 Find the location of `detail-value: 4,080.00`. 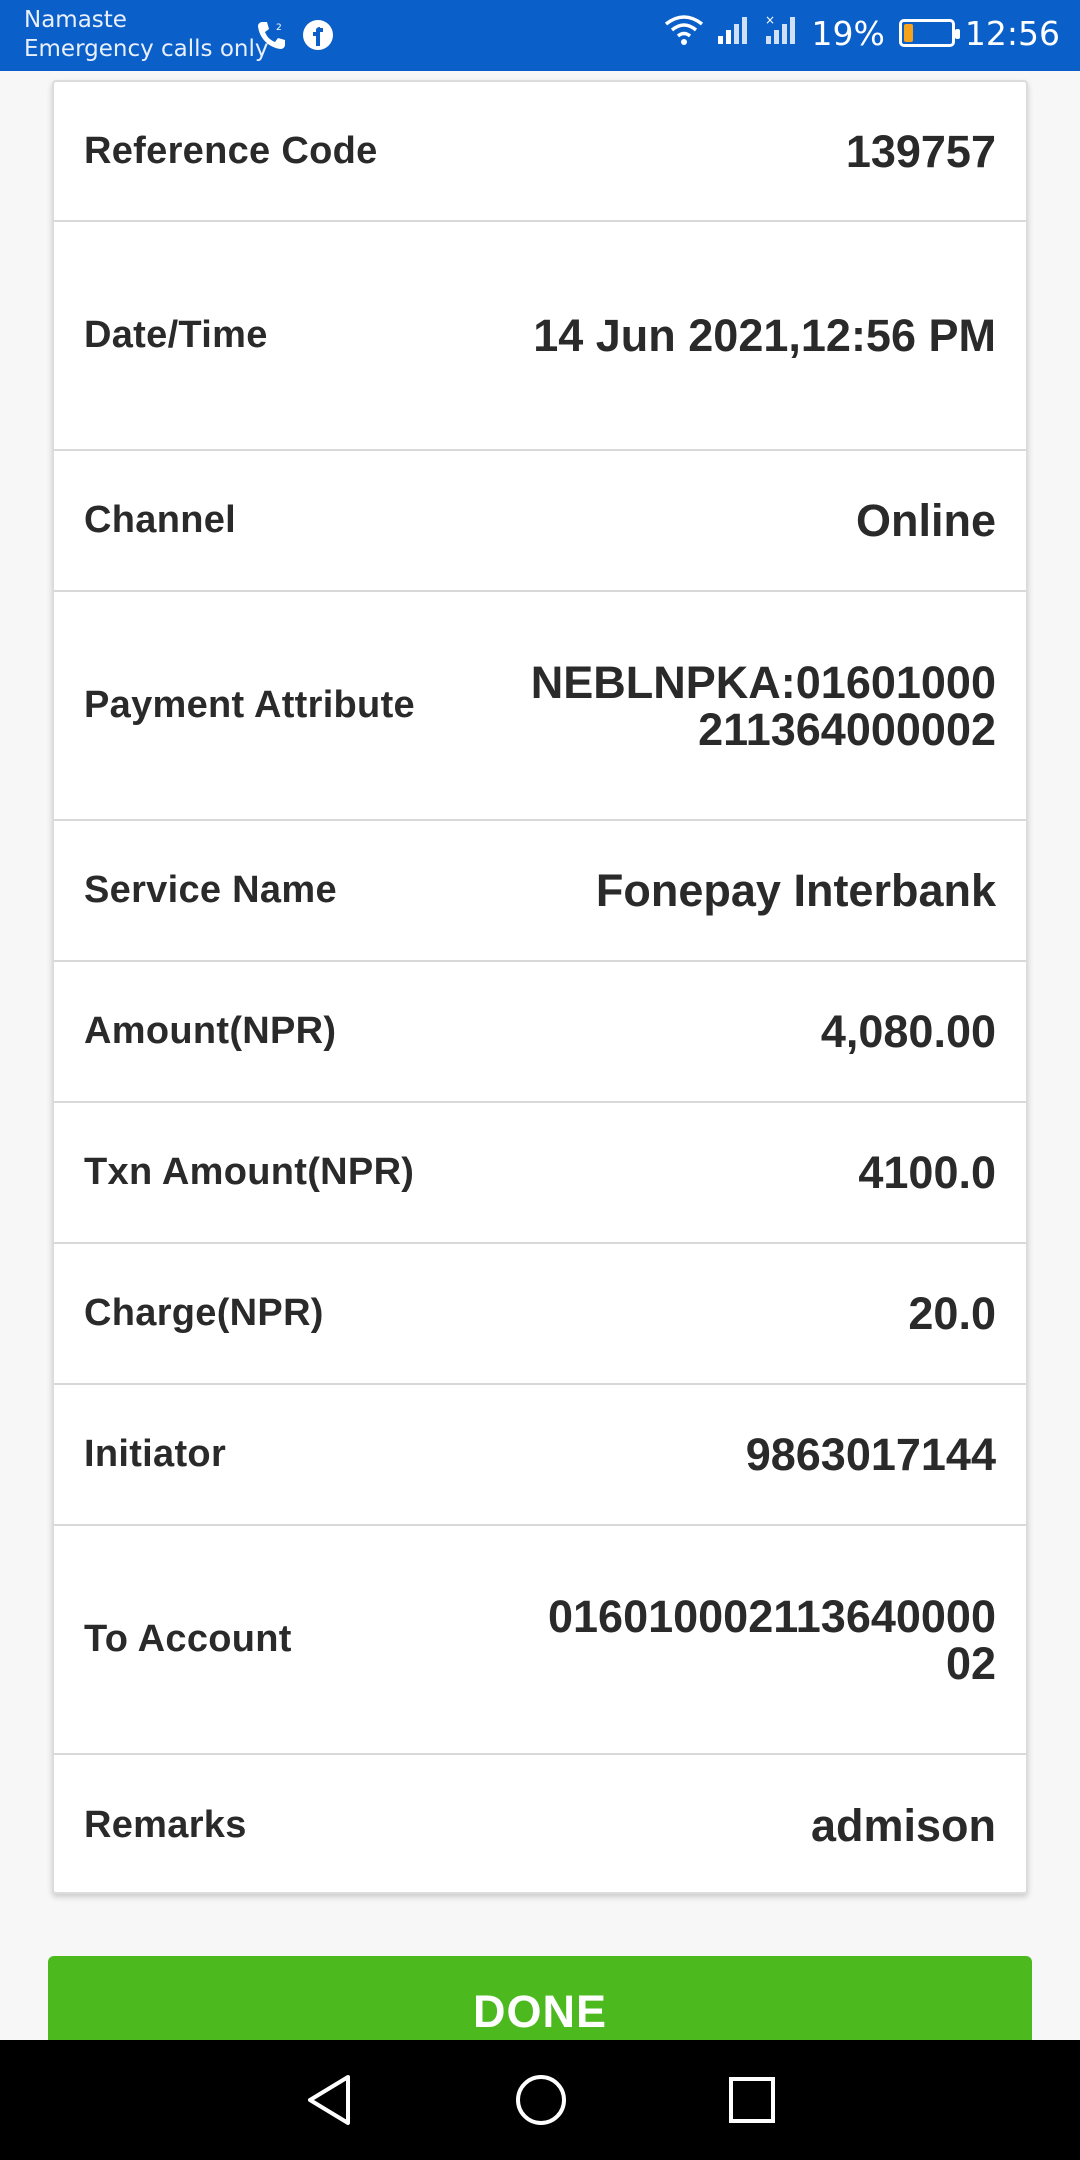

detail-value: 4,080.00 is located at coordinates (908, 1031).